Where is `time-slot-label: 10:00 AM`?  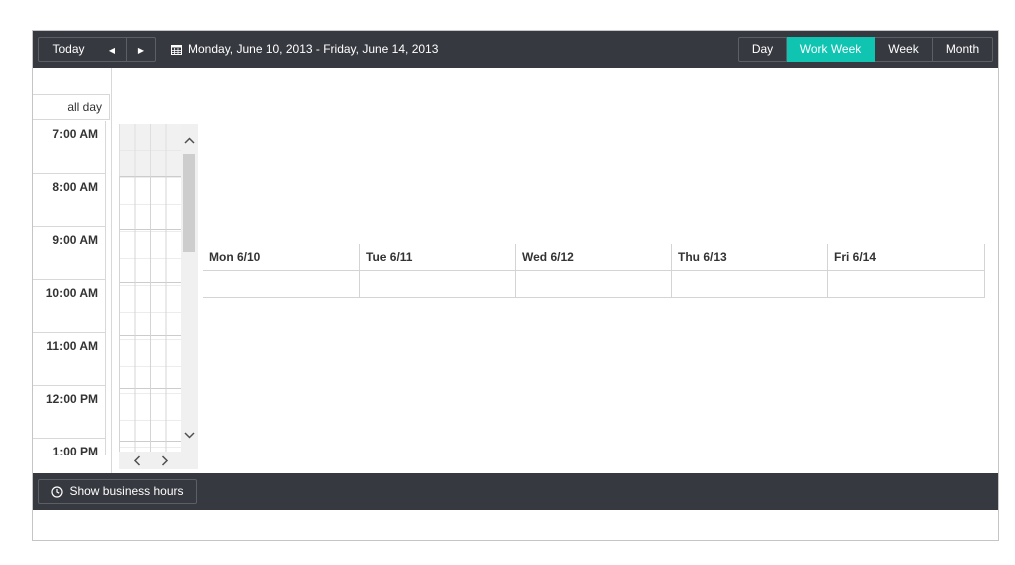 time-slot-label: 10:00 AM is located at coordinates (69, 306).